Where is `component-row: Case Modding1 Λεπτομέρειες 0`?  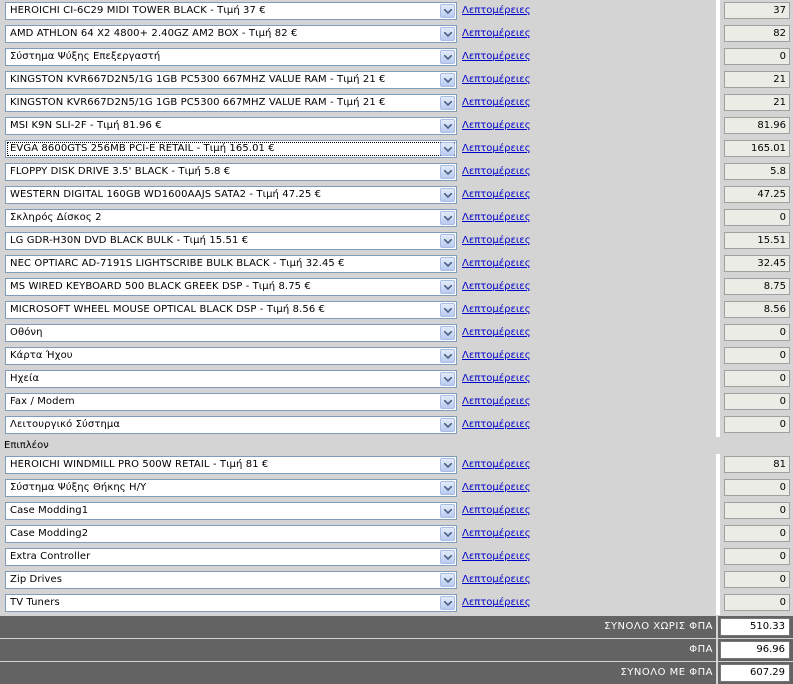
component-row: Case Modding1 Λεπτομέρειες 0 is located at coordinates (396, 511).